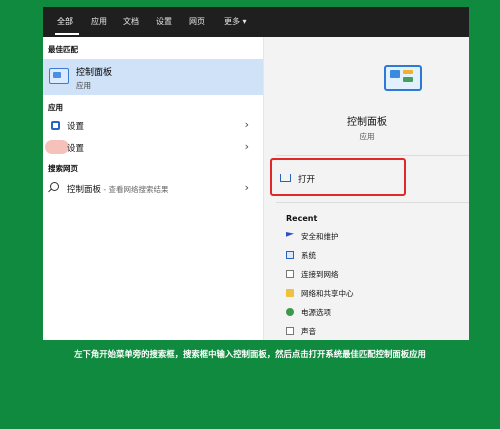  I want to click on web-search-label: 控制面板 - 查看网络搜索结果, so click(118, 190).